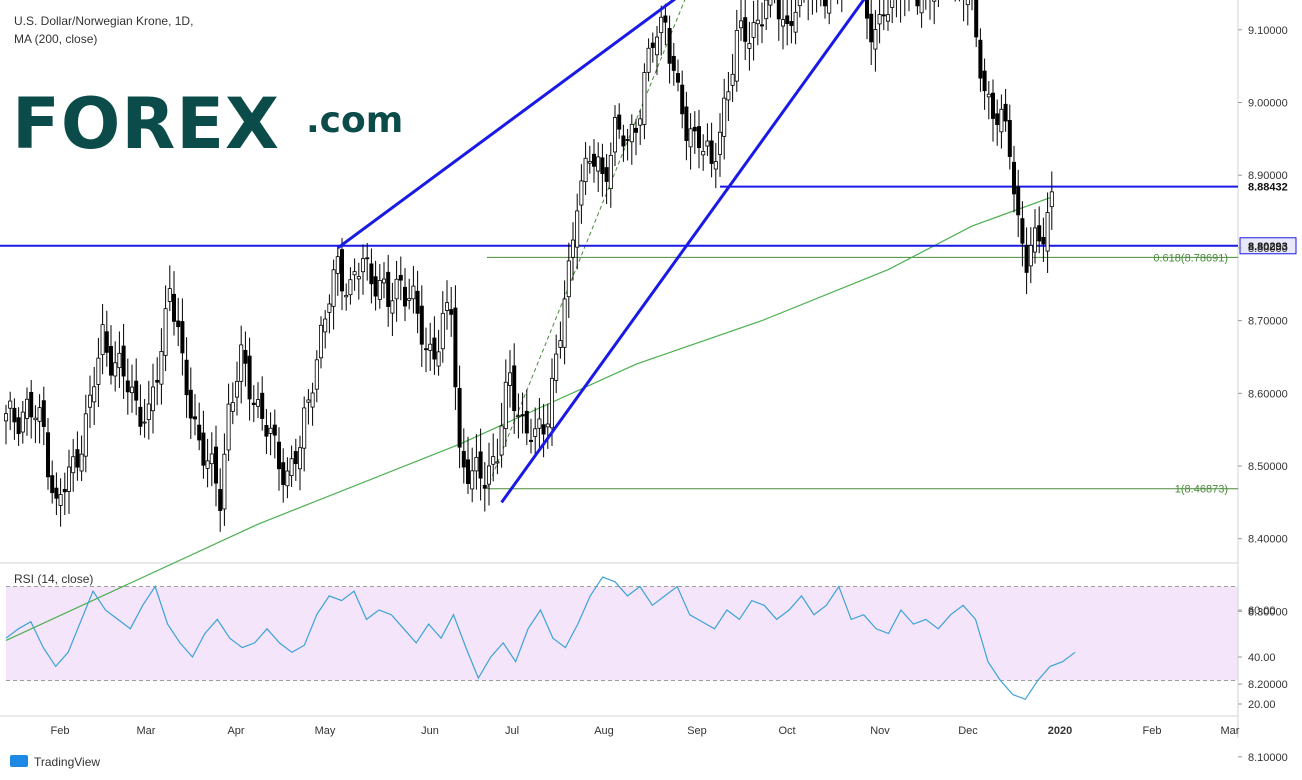  What do you see at coordinates (622, 633) in the screenshot?
I see `rsi-band` at bounding box center [622, 633].